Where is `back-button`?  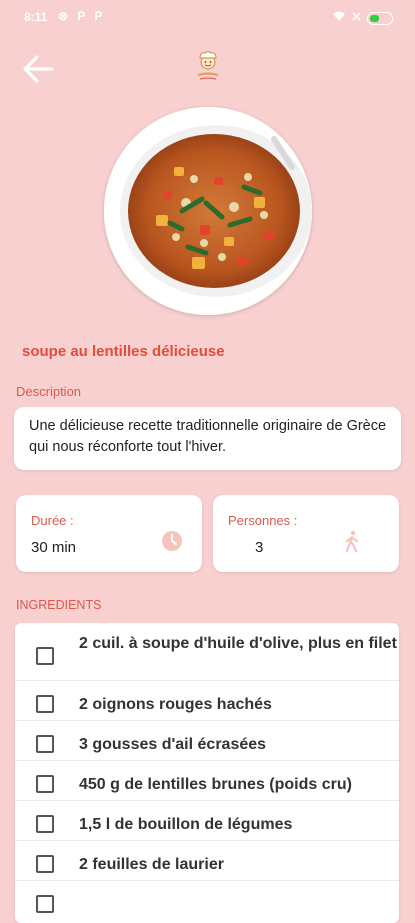
back-button is located at coordinates (38, 69).